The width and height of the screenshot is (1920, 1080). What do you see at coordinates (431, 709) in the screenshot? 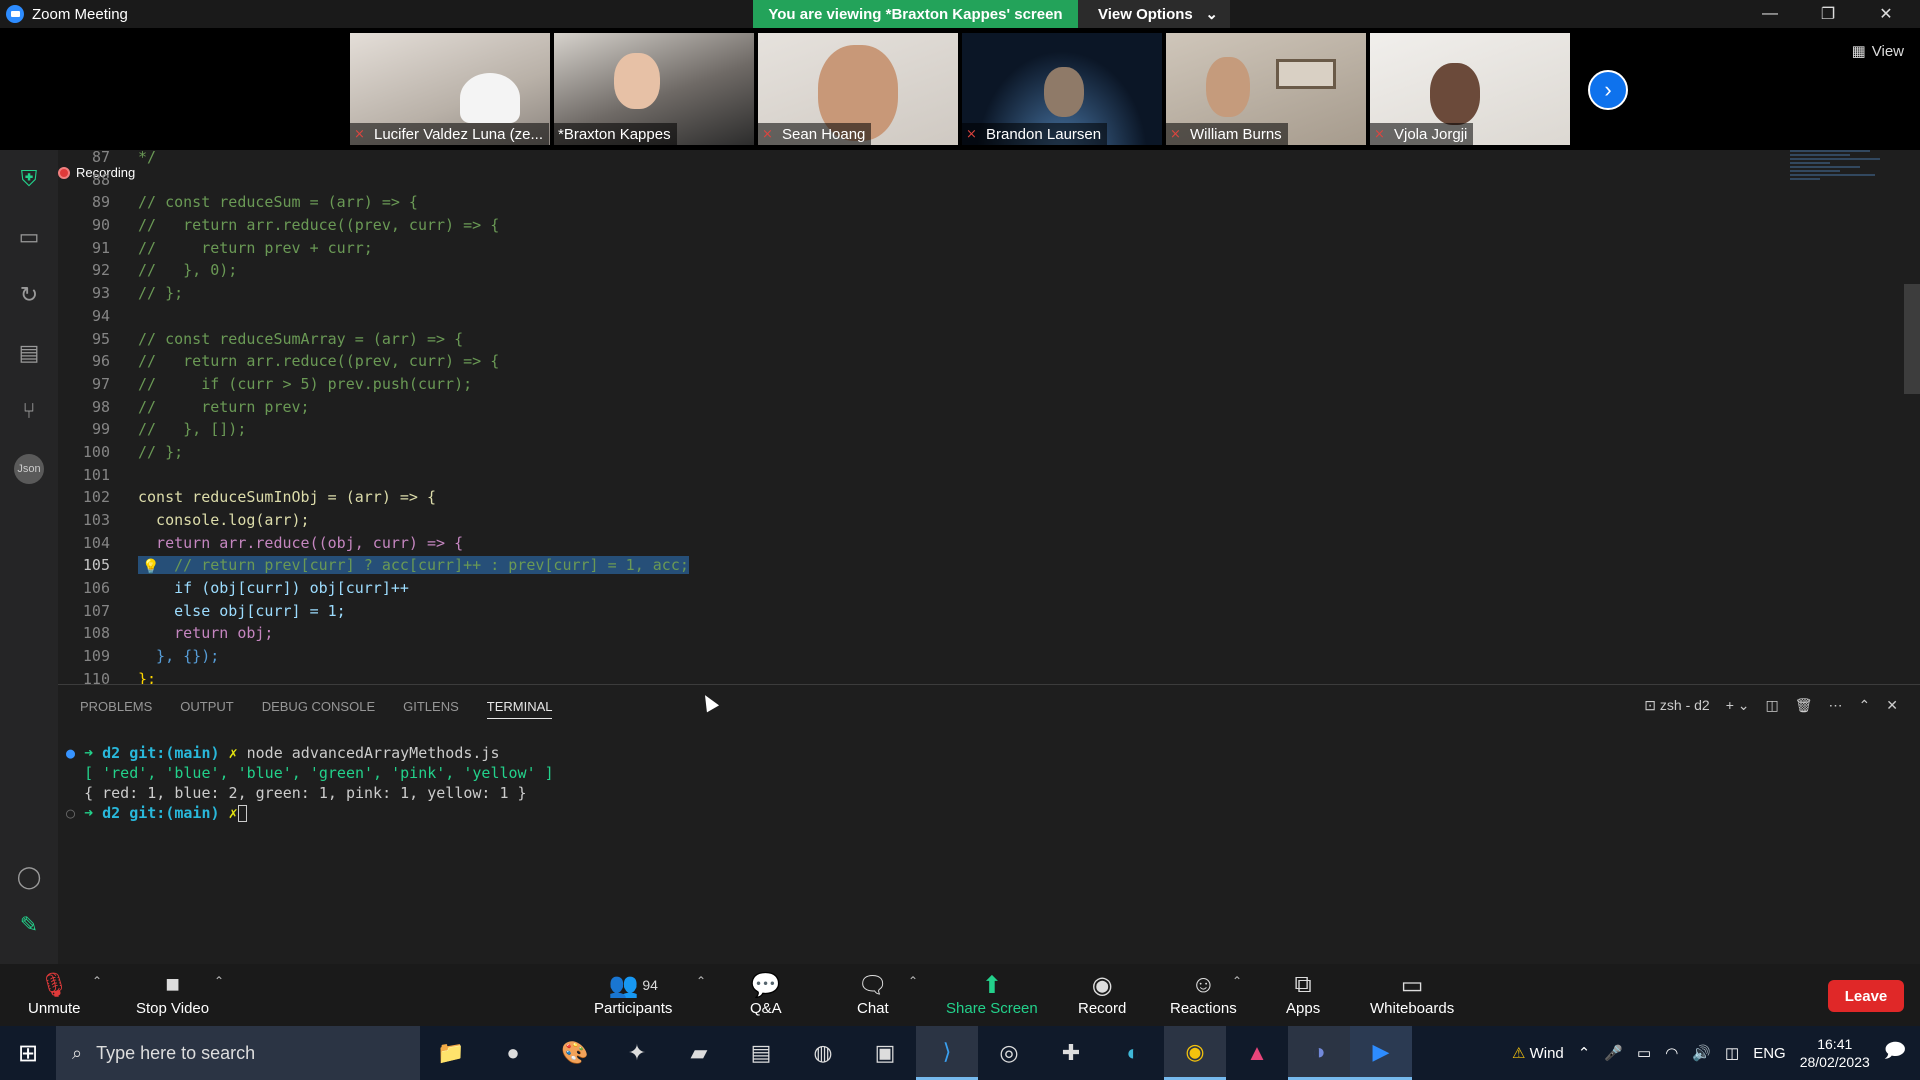
I see `tab-gitlens: GITLENS` at bounding box center [431, 709].